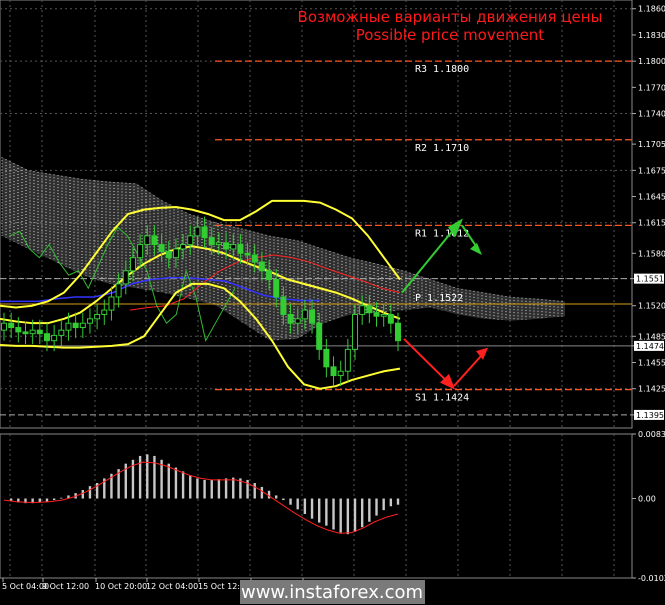 The width and height of the screenshot is (665, 605). I want to click on down-arrow-branch, so click(468, 370).